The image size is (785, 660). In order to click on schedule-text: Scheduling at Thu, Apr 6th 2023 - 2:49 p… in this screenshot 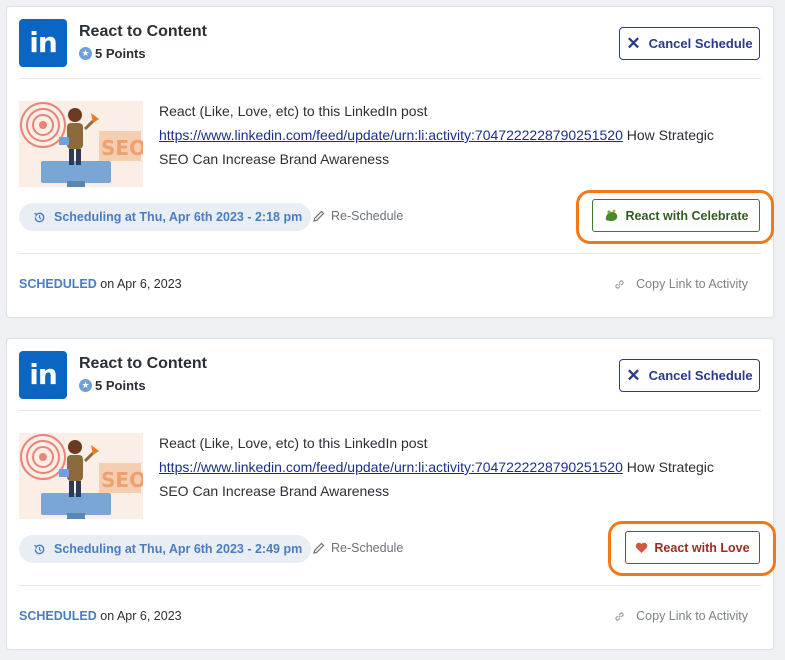, I will do `click(178, 549)`.